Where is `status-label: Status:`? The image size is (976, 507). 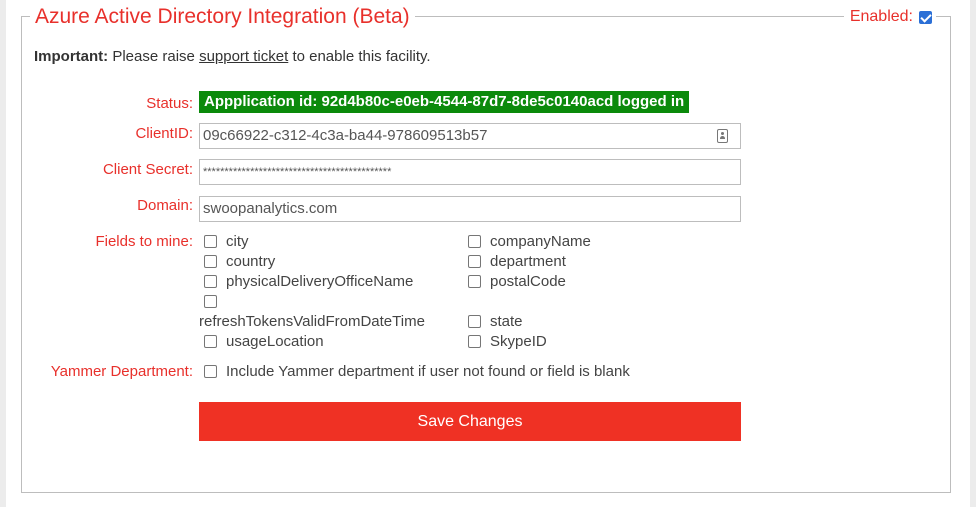
status-label: Status: is located at coordinates (169, 103).